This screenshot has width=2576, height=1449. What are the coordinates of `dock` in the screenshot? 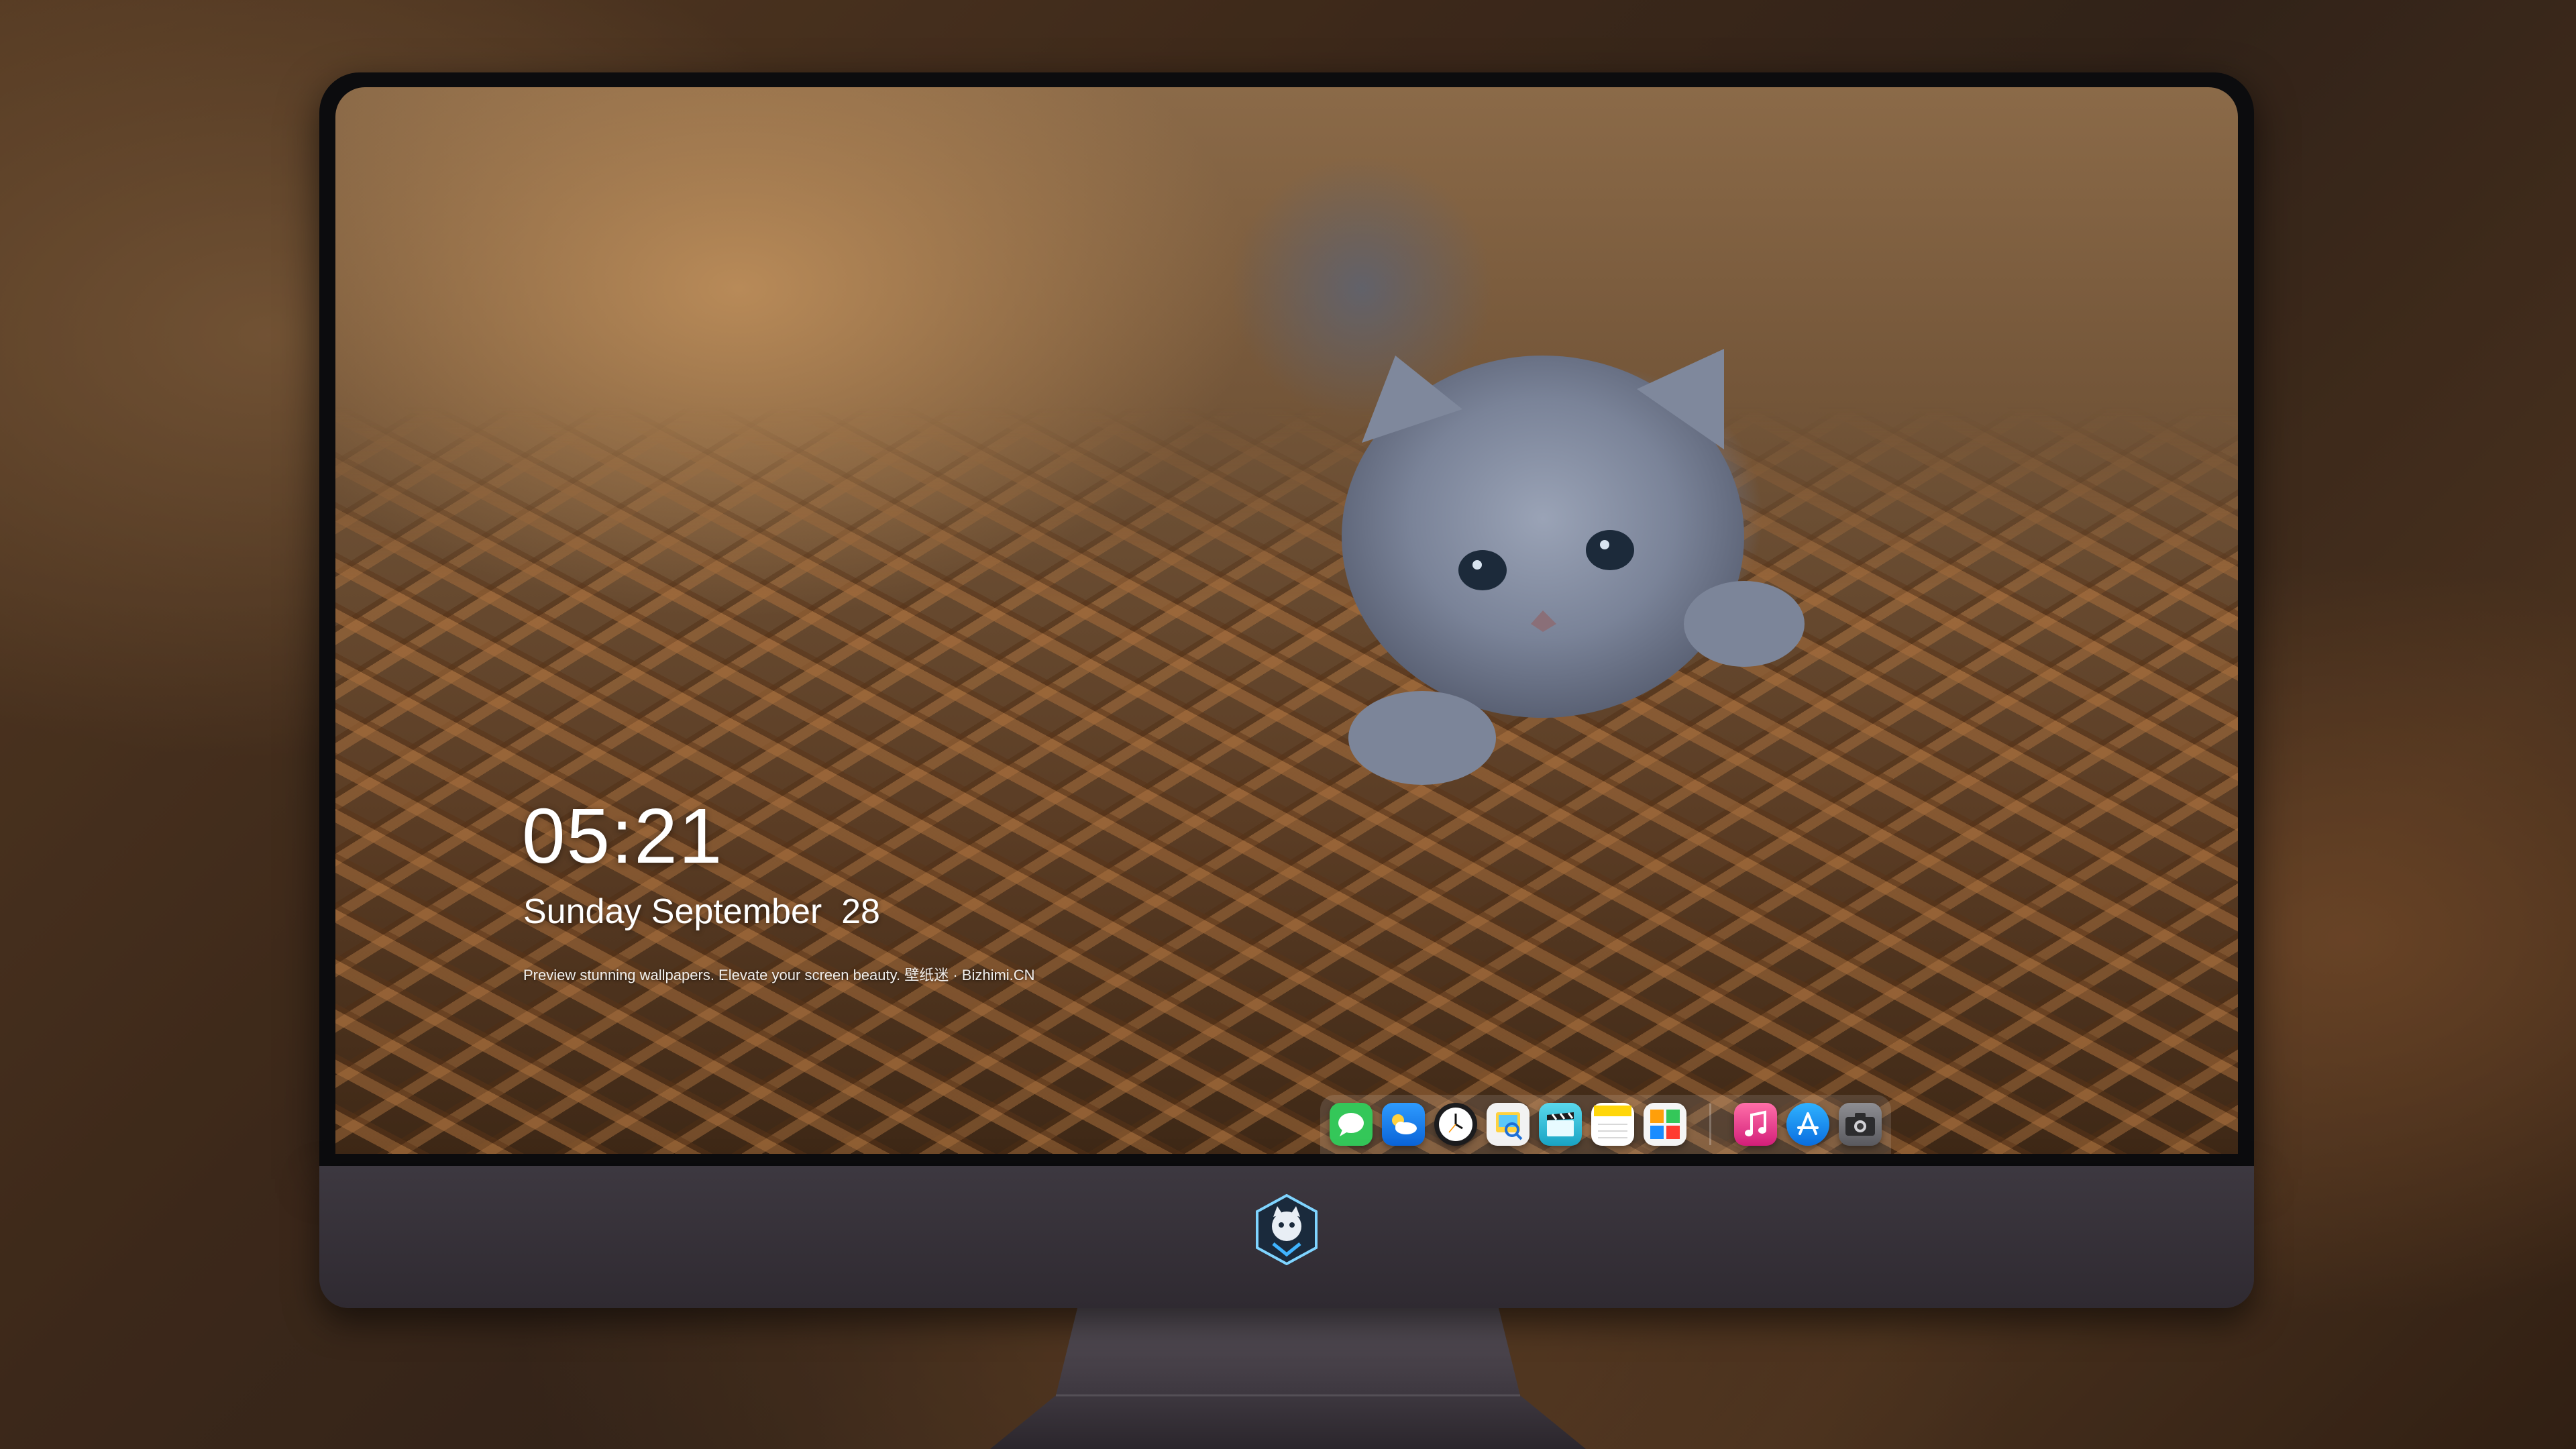 It's located at (1605, 1124).